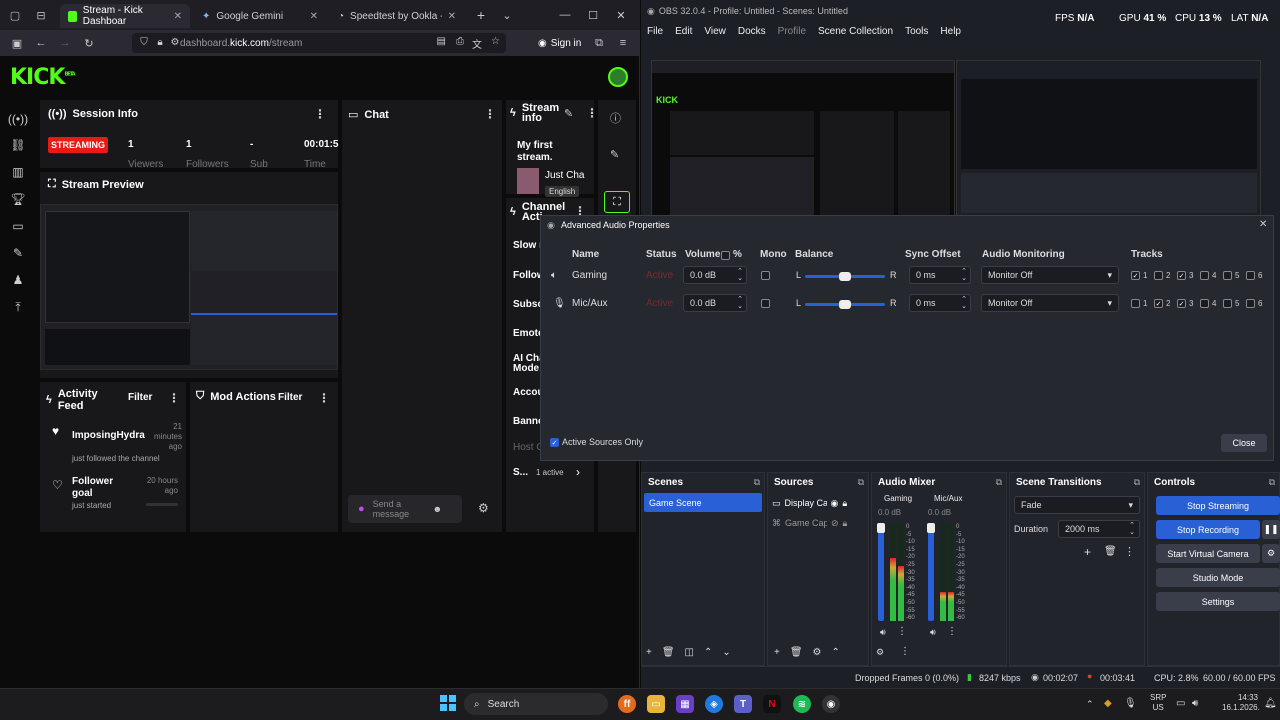 This screenshot has height=720, width=1280. What do you see at coordinates (835, 523) in the screenshot?
I see `visibility-hidden-icon: ⊘` at bounding box center [835, 523].